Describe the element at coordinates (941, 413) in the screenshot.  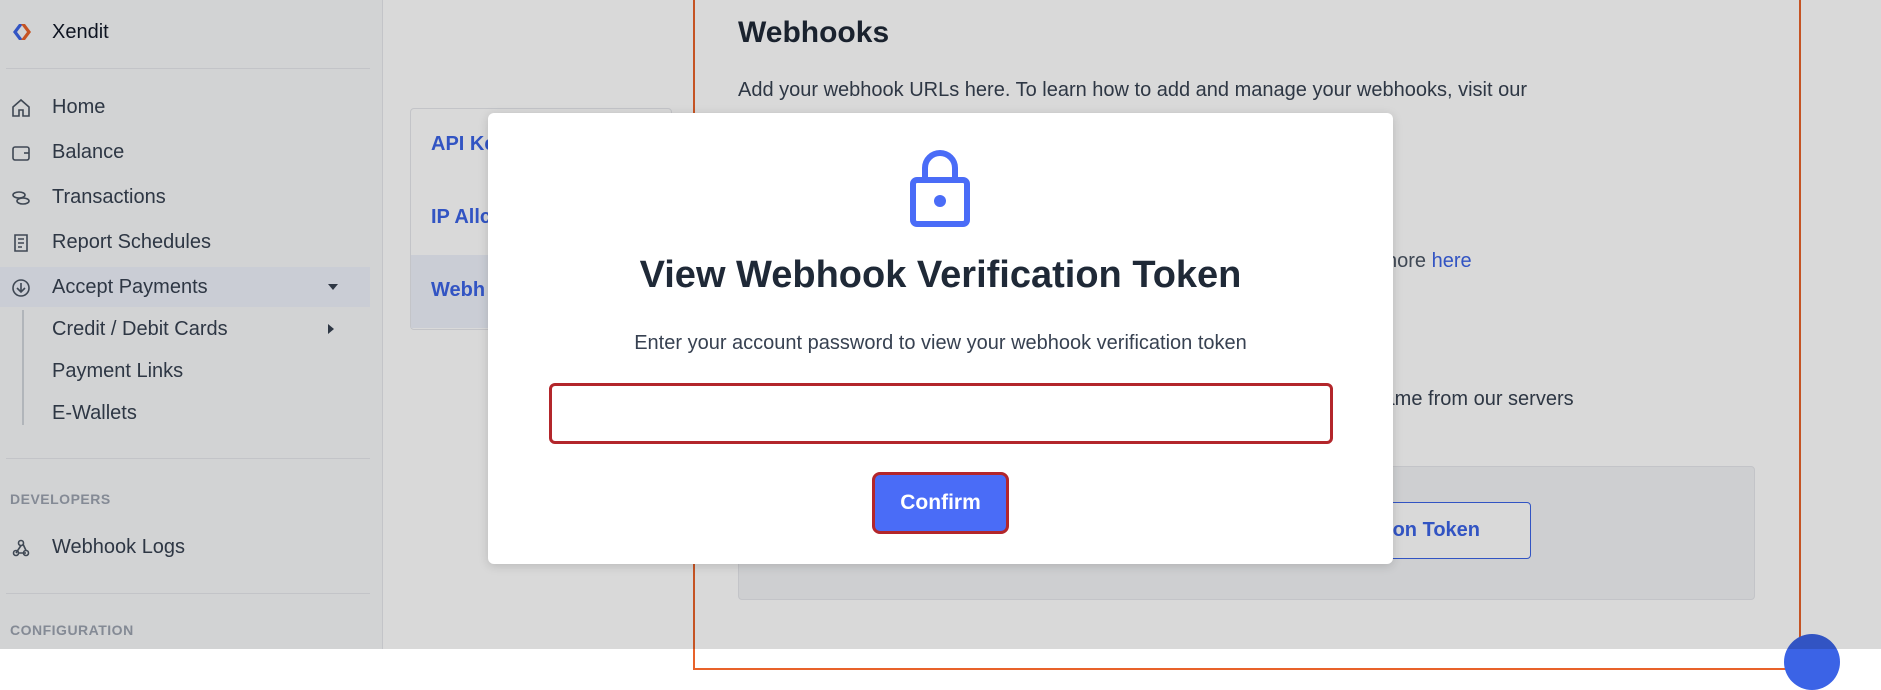
I see `password-input` at that location.